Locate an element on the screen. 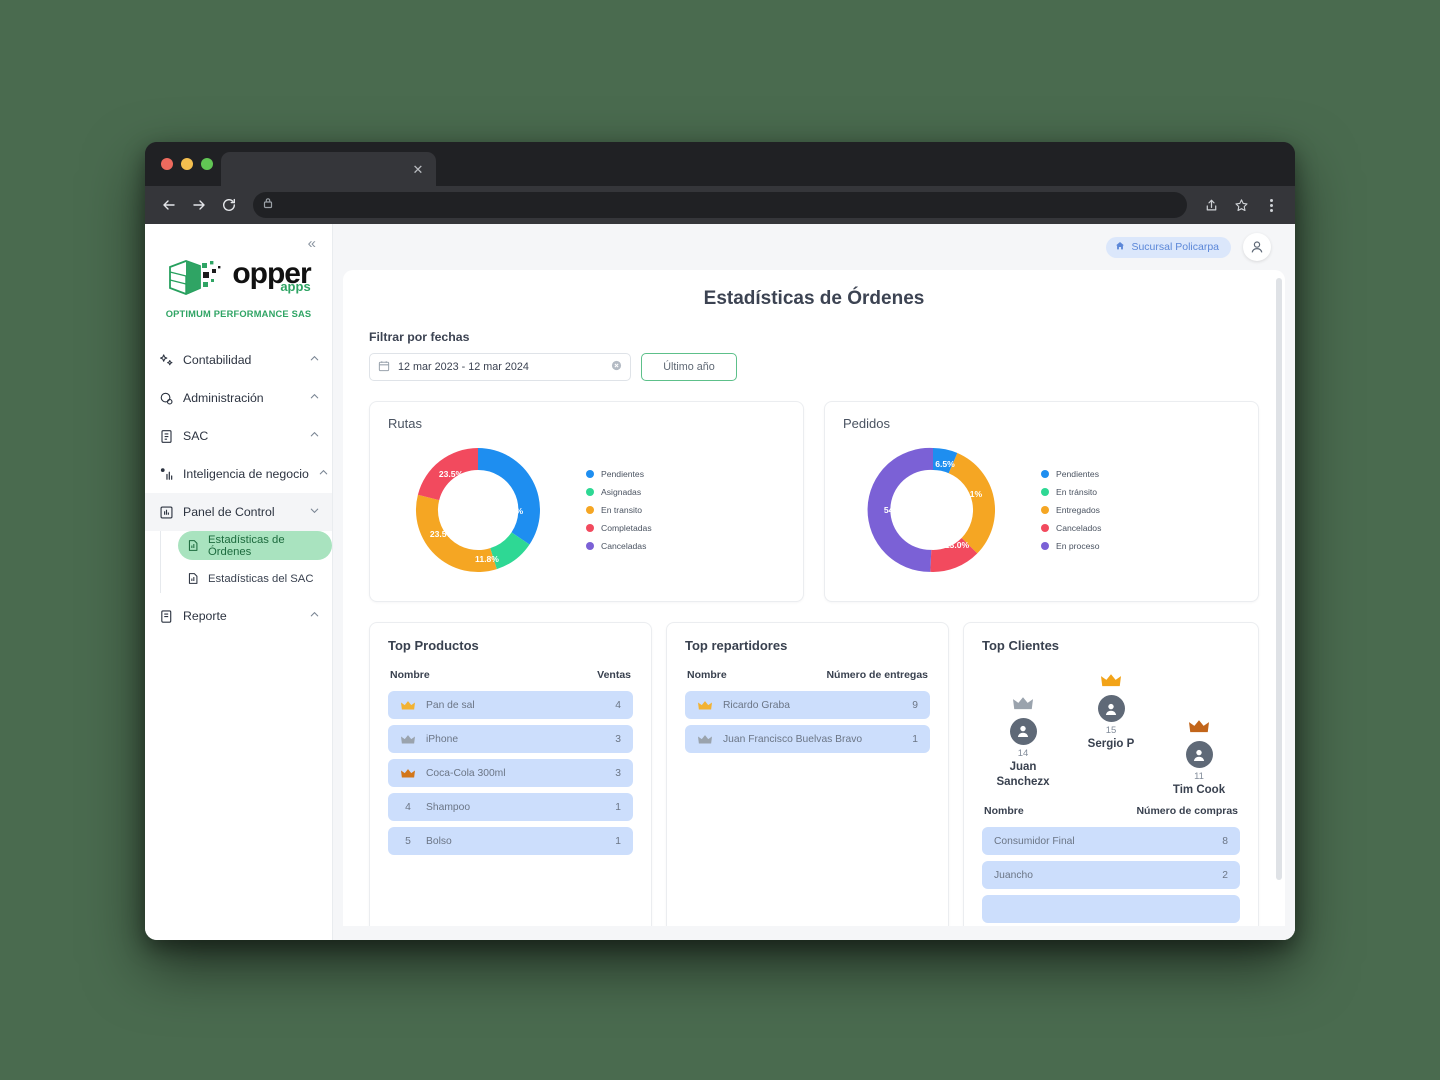 The width and height of the screenshot is (1440, 1080). maximize-window-button is located at coordinates (207, 164).